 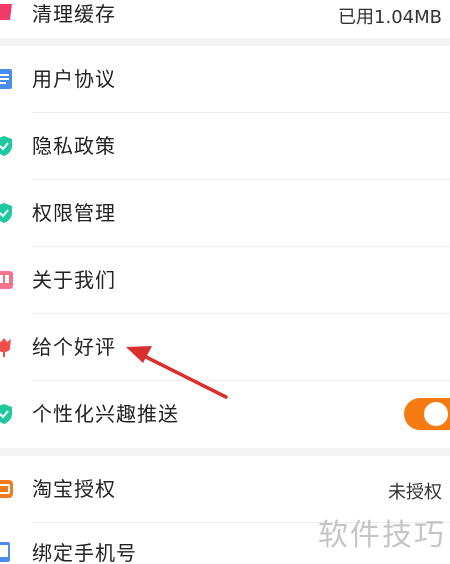 What do you see at coordinates (382, 535) in the screenshot?
I see `watermark: 软件技巧` at bounding box center [382, 535].